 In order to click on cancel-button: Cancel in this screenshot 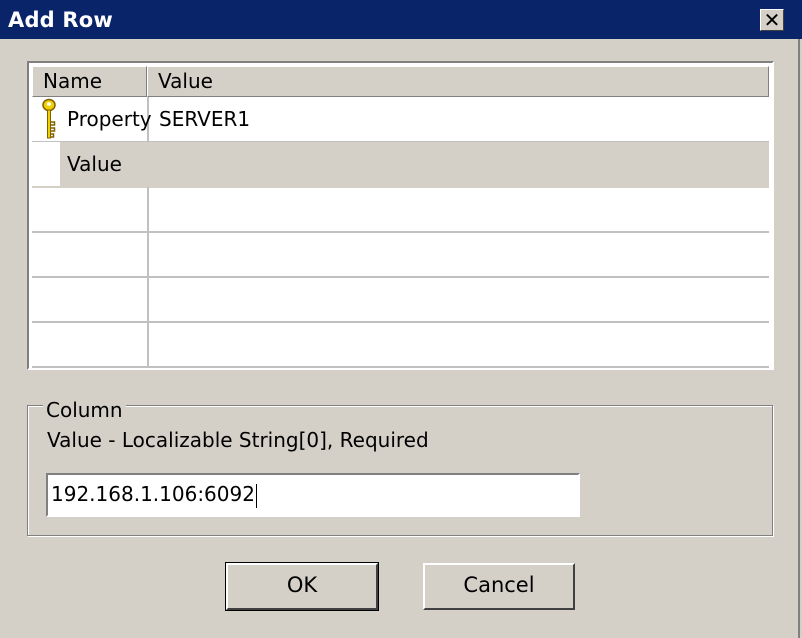, I will do `click(499, 586)`.